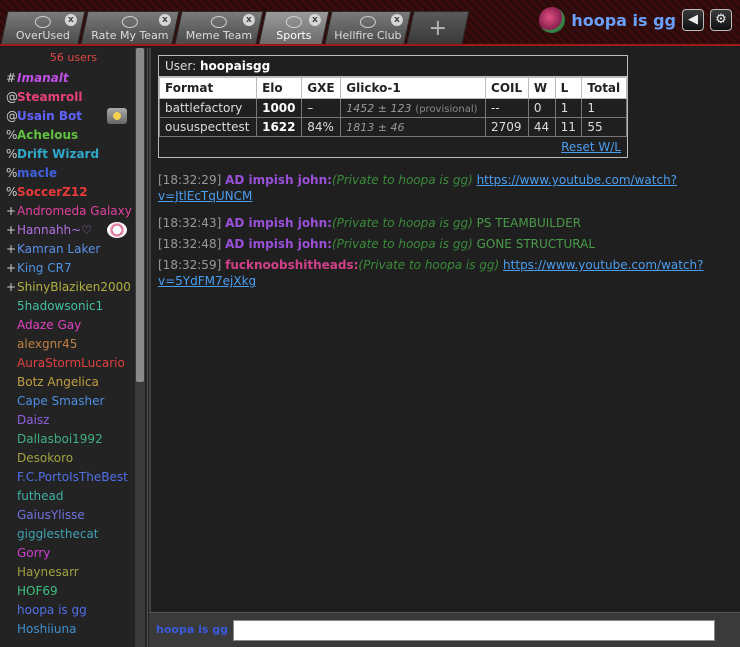 Image resolution: width=740 pixels, height=647 pixels. I want to click on userlist-item: gigglesthecat, so click(73, 534).